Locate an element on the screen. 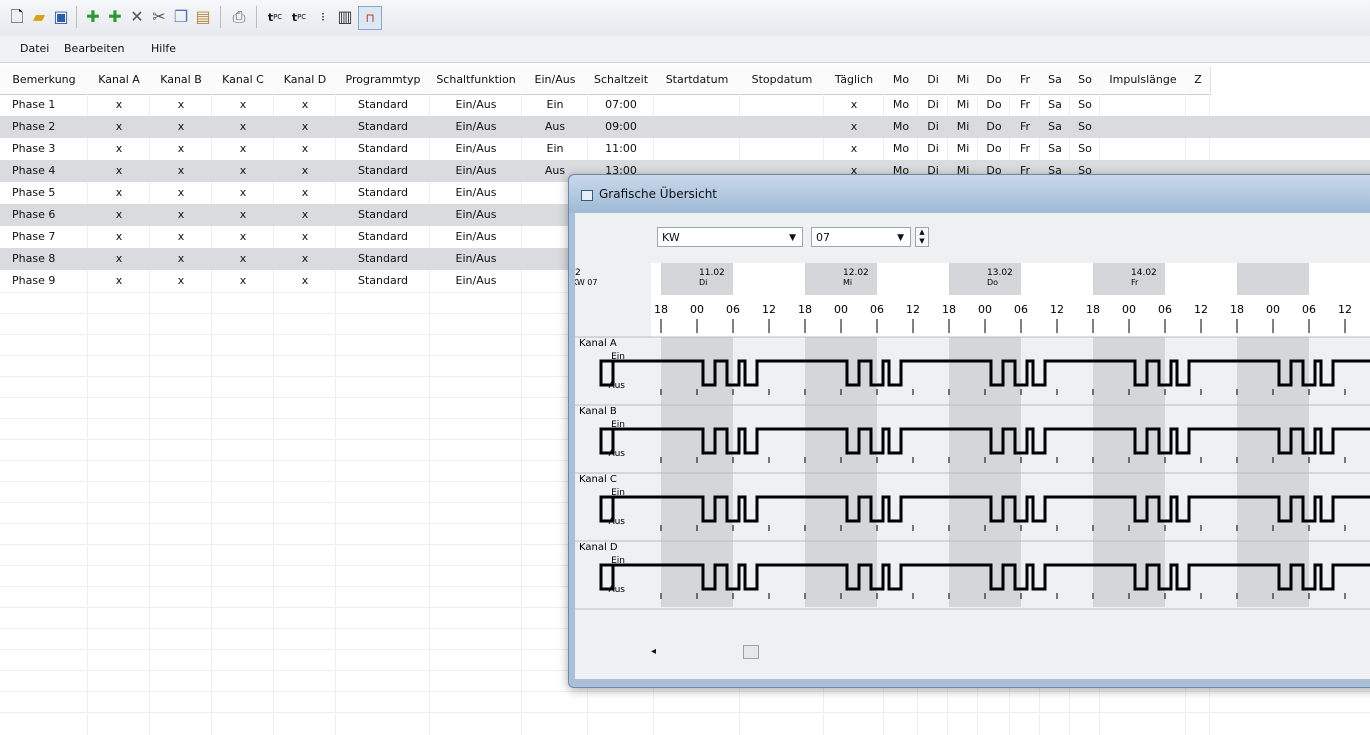 The image size is (1370, 735). column-header: Ein/Aus is located at coordinates (555, 80).